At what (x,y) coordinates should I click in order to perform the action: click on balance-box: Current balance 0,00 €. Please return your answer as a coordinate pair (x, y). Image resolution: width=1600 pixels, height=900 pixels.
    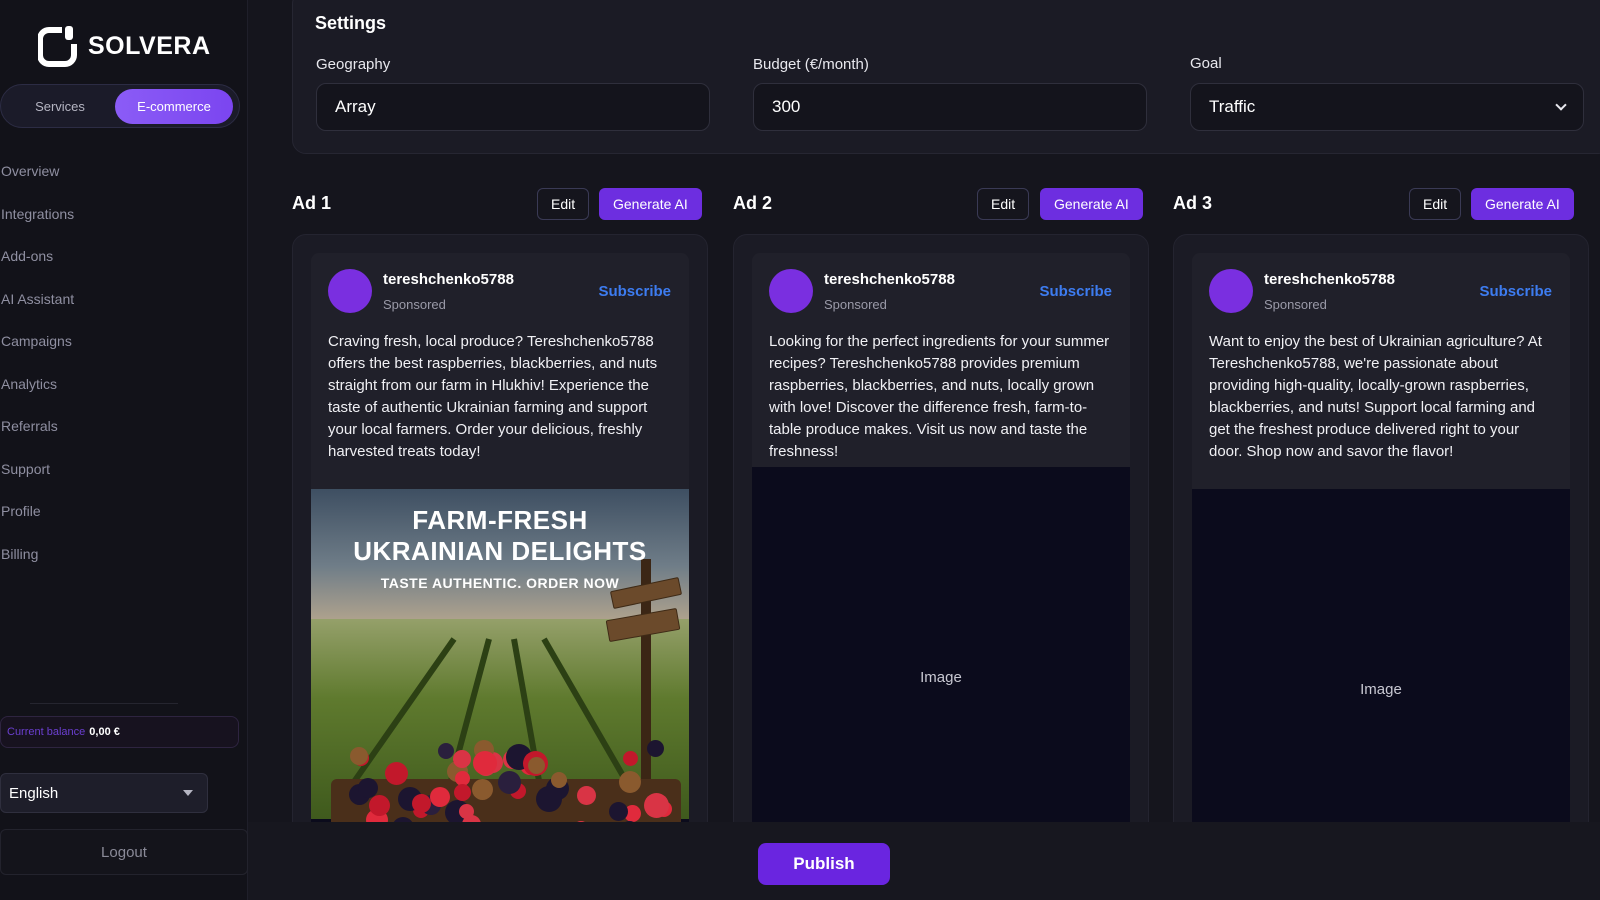
    Looking at the image, I should click on (119, 732).